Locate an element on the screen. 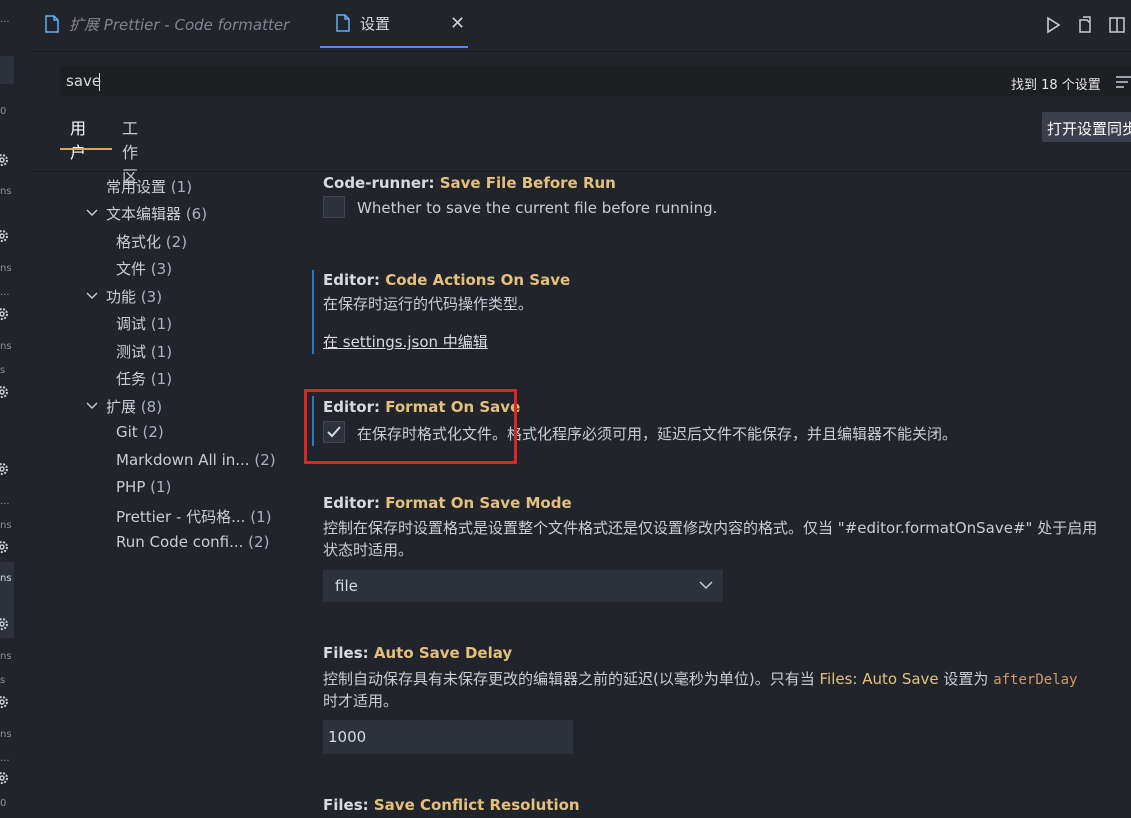 The height and width of the screenshot is (818, 1131). text-caret is located at coordinates (99, 82).